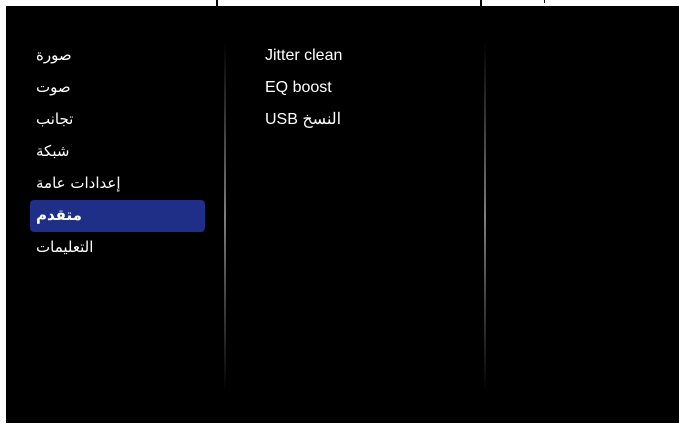 The width and height of the screenshot is (679, 428). I want to click on menu-item-sound: صوت, so click(117, 88).